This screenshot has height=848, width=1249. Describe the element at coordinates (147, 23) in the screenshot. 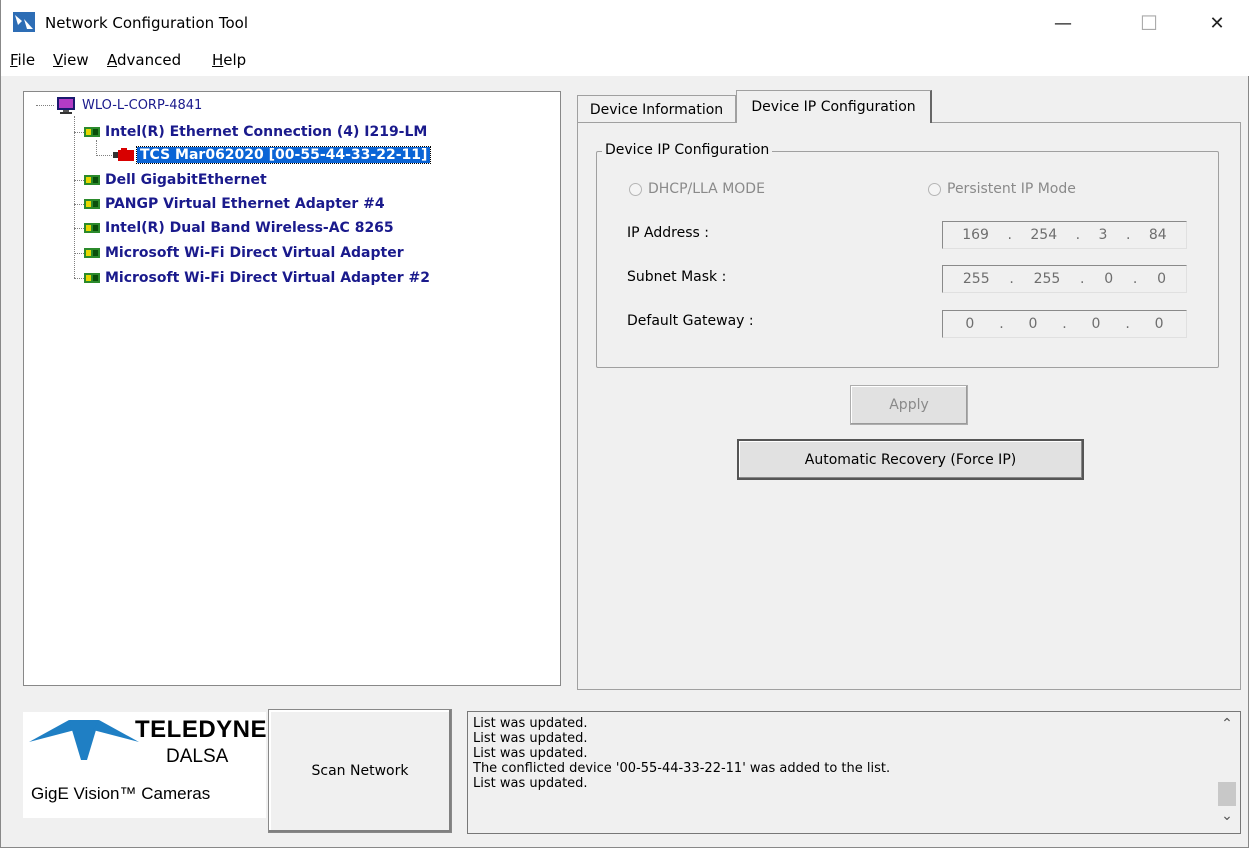

I see `window-title: Network Configuration Tool` at that location.